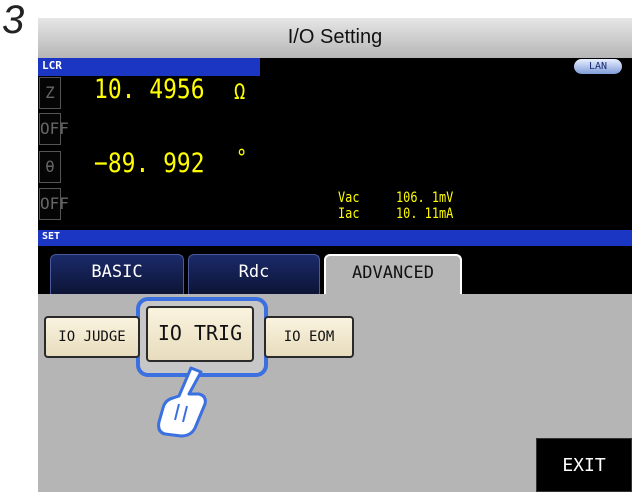 This screenshot has height=494, width=634. Describe the element at coordinates (13, 21) in the screenshot. I see `step-number: 3` at that location.